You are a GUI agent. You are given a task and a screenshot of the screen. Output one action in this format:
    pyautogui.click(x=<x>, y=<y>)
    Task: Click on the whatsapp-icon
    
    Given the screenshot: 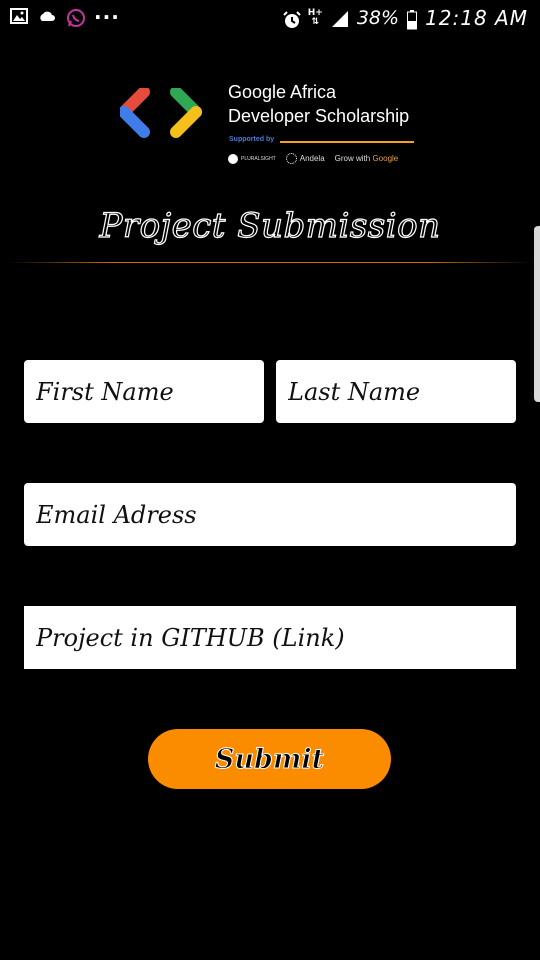 What is the action you would take?
    pyautogui.click(x=75, y=17)
    